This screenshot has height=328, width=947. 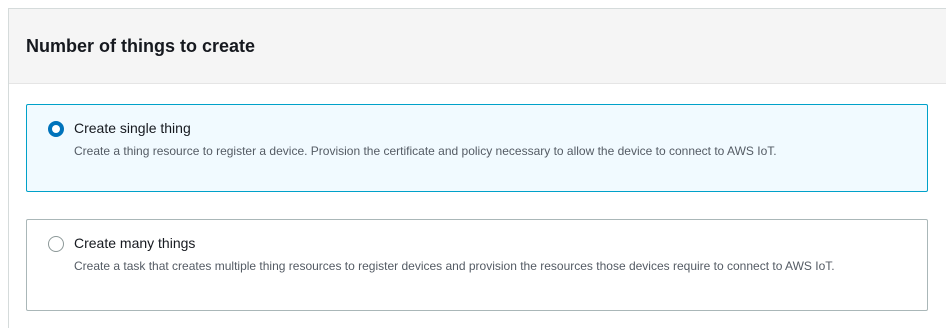 I want to click on radio-button-selected, so click(x=56, y=129).